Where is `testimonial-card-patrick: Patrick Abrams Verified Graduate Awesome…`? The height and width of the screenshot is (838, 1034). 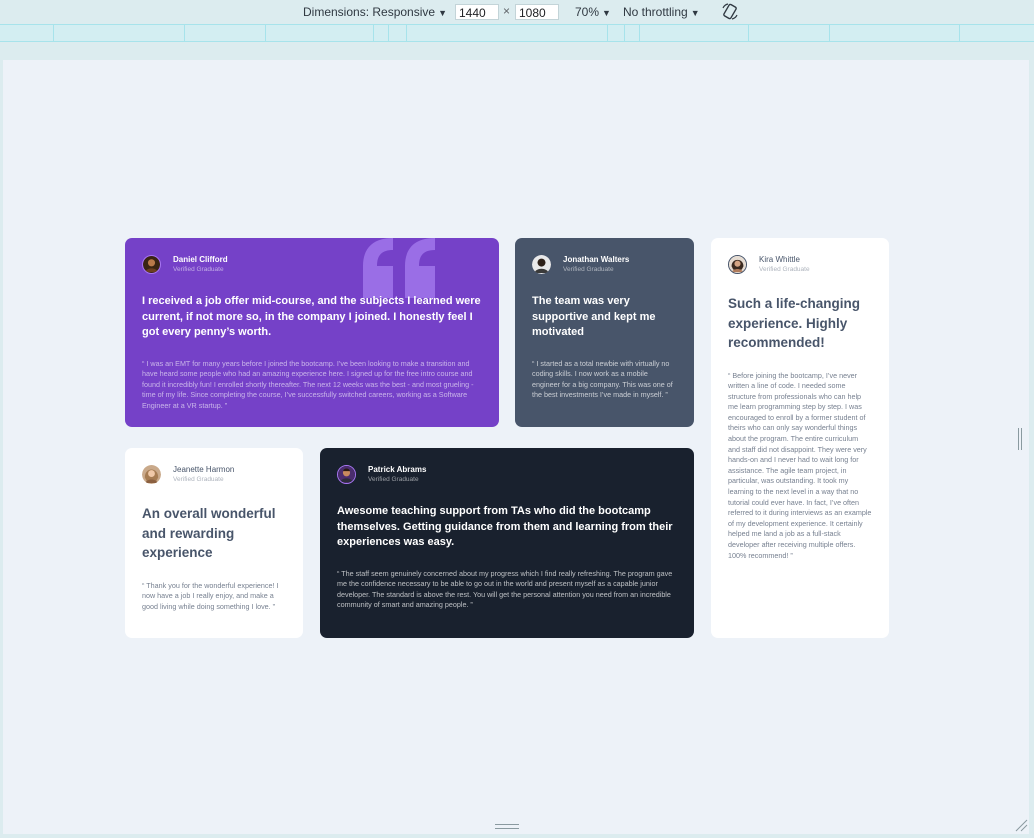 testimonial-card-patrick: Patrick Abrams Verified Graduate Awesome… is located at coordinates (507, 543).